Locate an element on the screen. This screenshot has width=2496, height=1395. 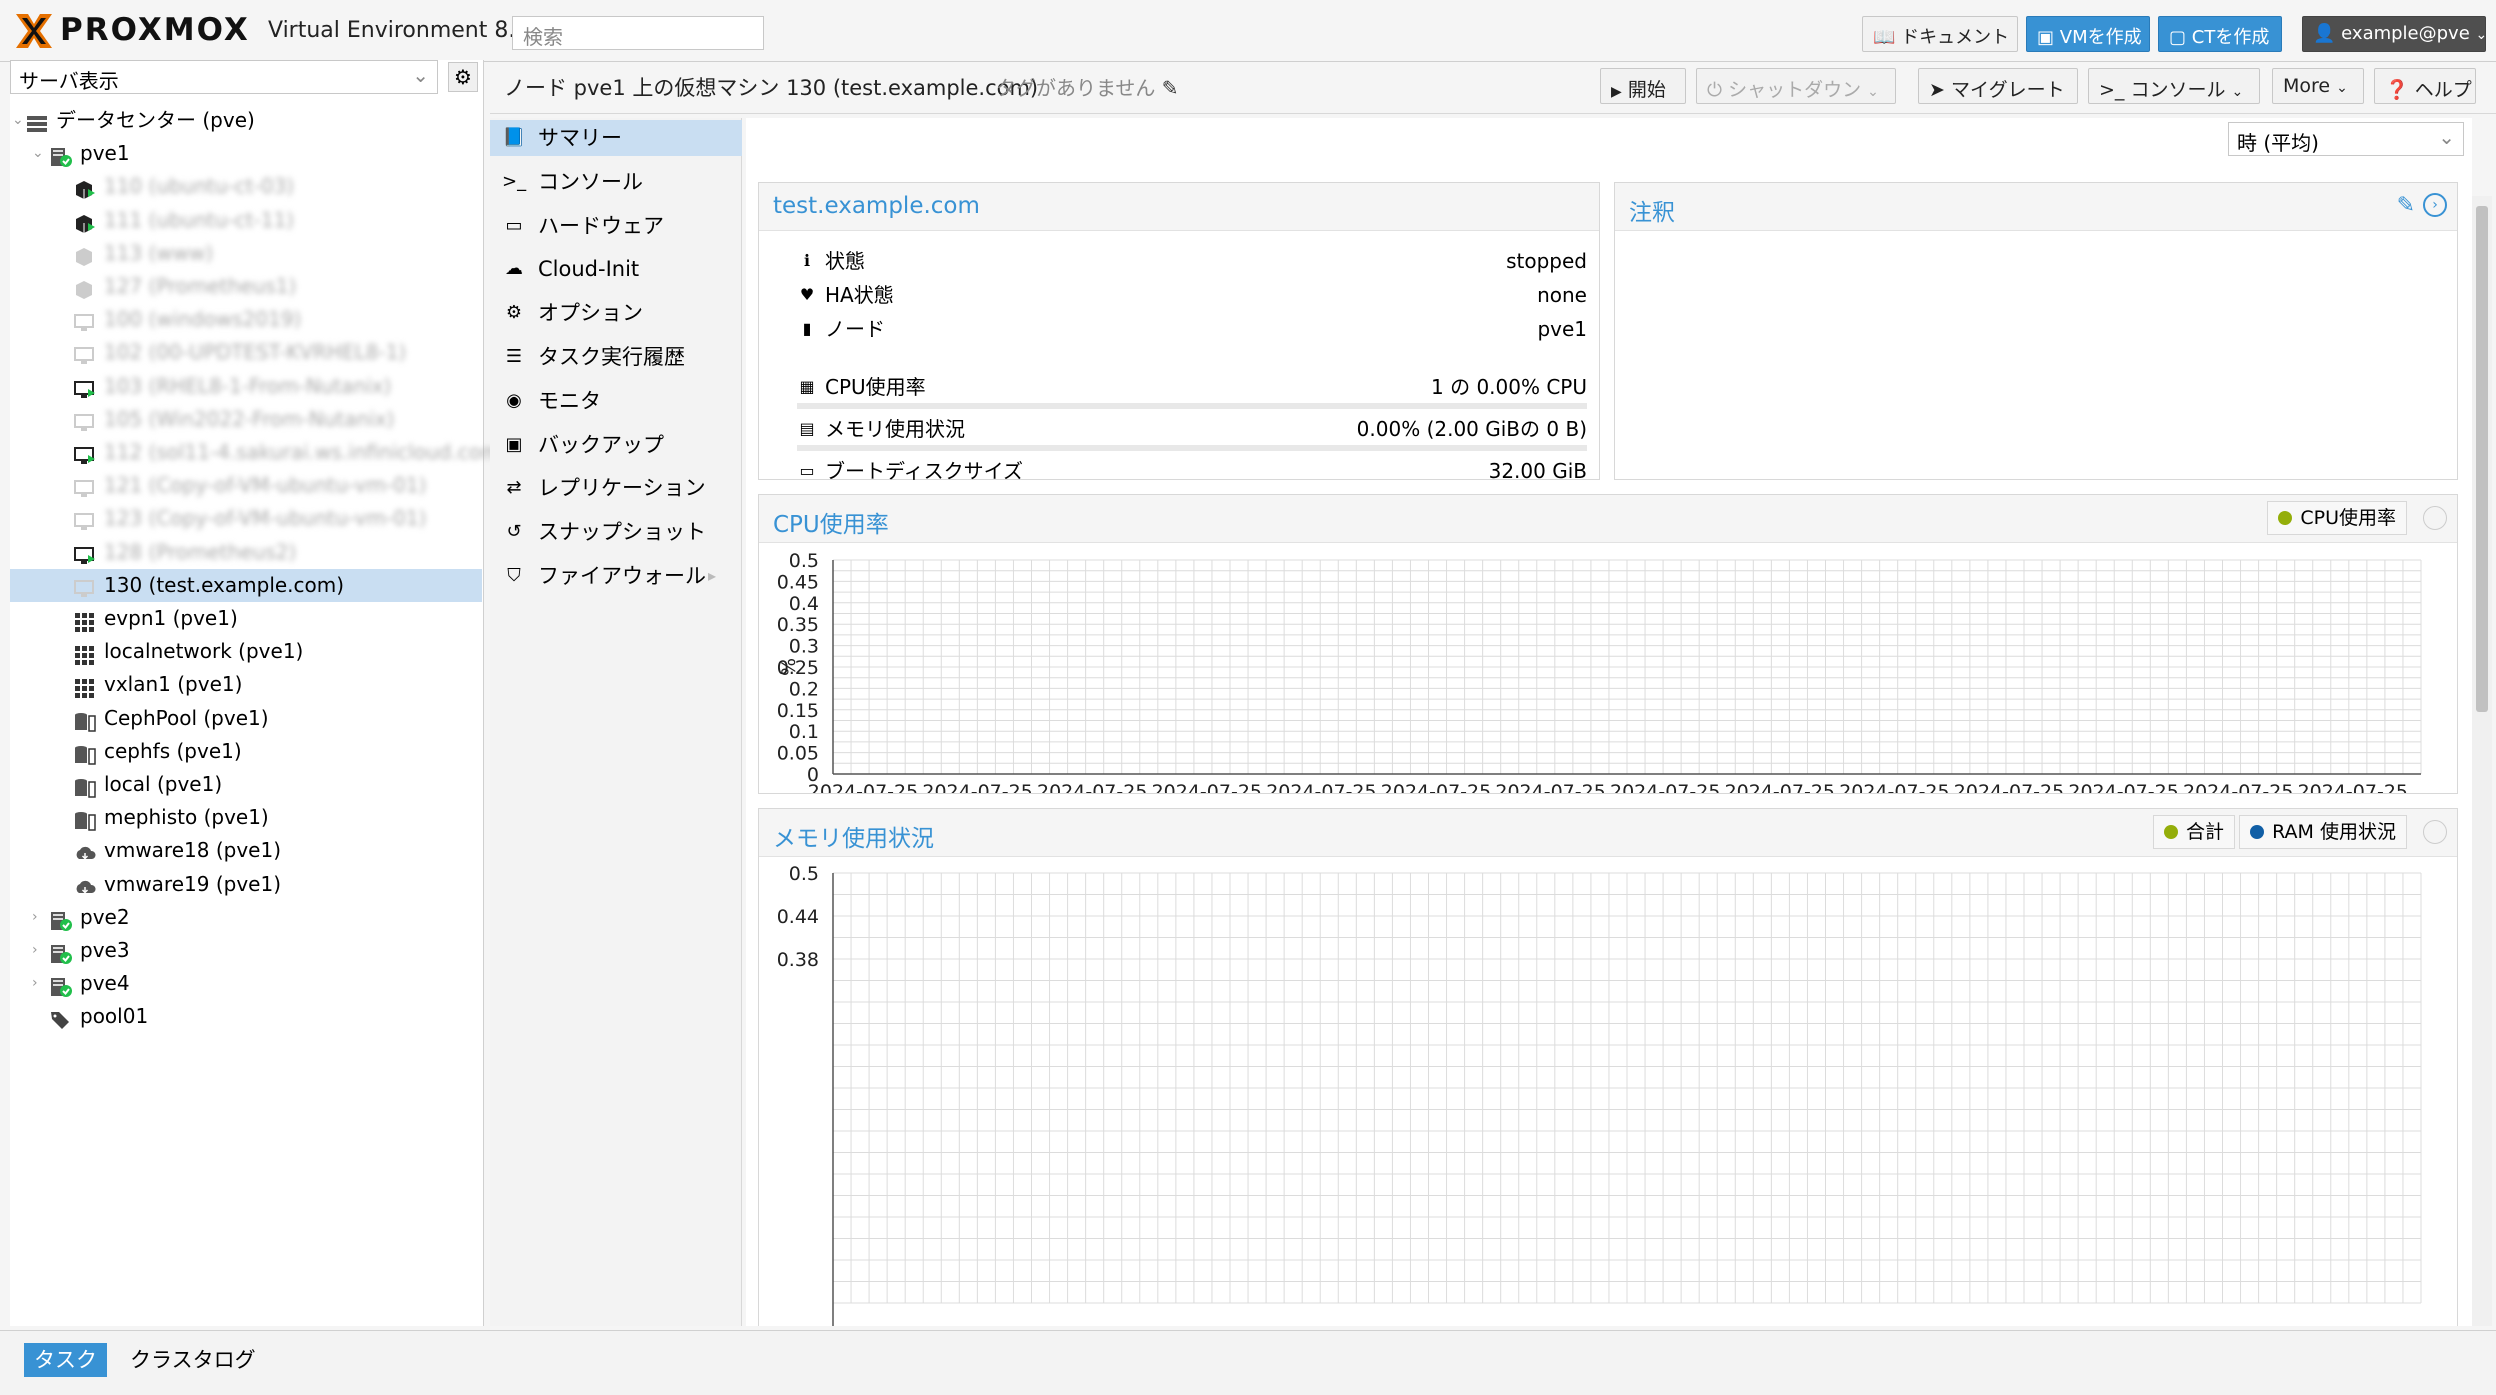
tree-item-label: pve1 is located at coordinates (105, 153).